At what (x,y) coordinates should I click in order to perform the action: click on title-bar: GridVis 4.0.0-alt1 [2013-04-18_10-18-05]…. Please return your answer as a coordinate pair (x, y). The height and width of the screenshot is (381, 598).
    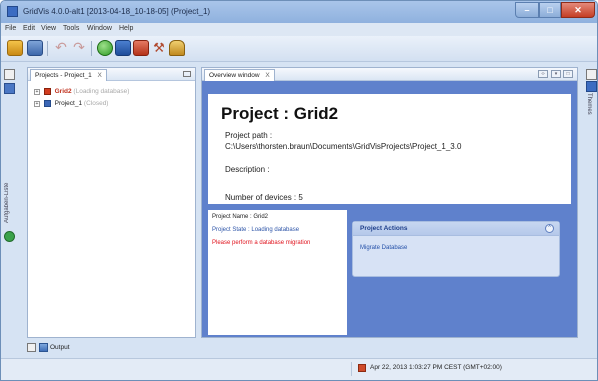
    Looking at the image, I should click on (299, 12).